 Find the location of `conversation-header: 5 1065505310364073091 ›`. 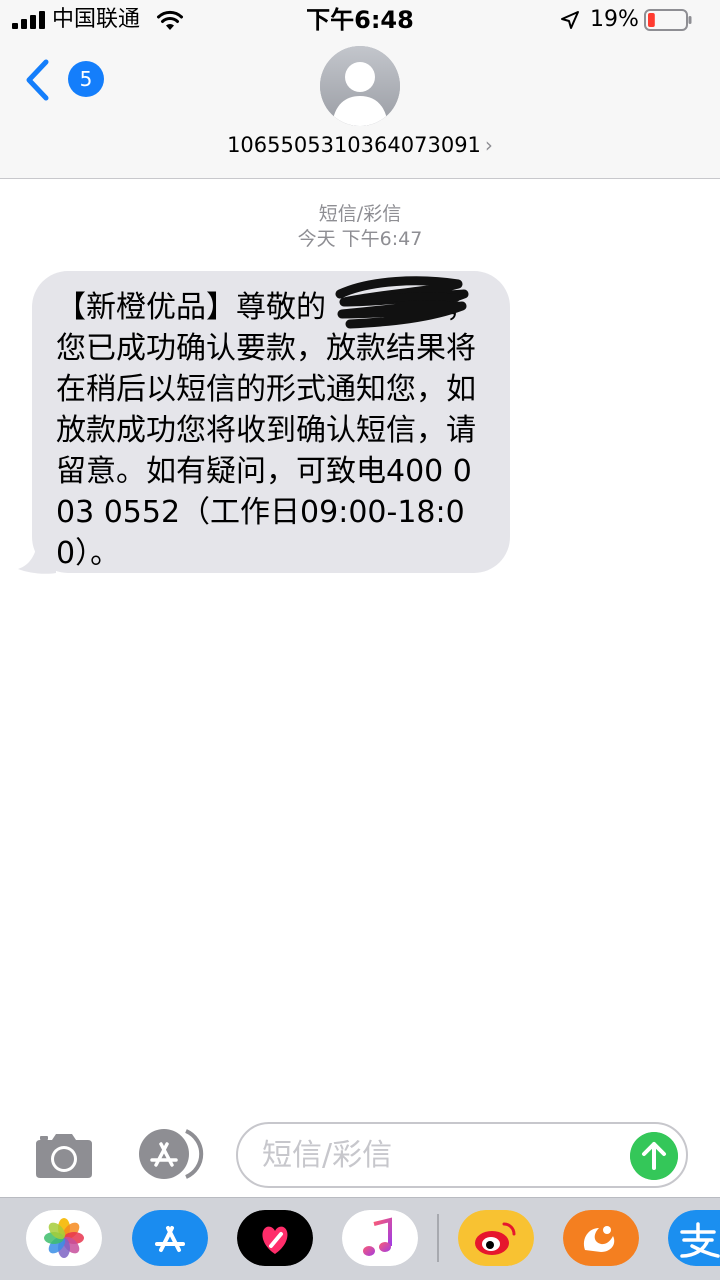

conversation-header: 5 1065505310364073091 › is located at coordinates (360, 109).